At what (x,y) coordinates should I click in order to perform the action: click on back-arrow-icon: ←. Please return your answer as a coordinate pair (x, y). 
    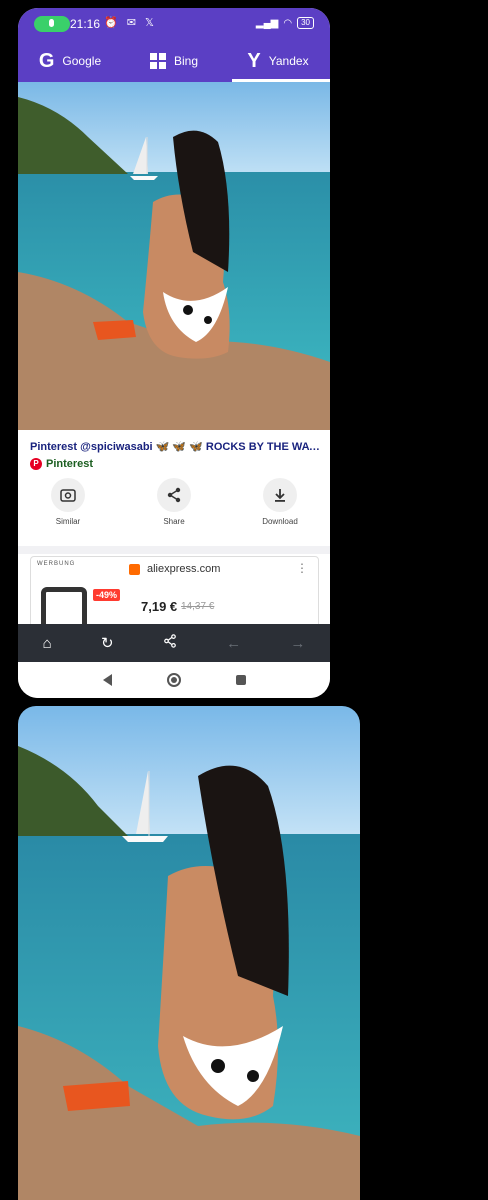
    Looking at the image, I should click on (233, 643).